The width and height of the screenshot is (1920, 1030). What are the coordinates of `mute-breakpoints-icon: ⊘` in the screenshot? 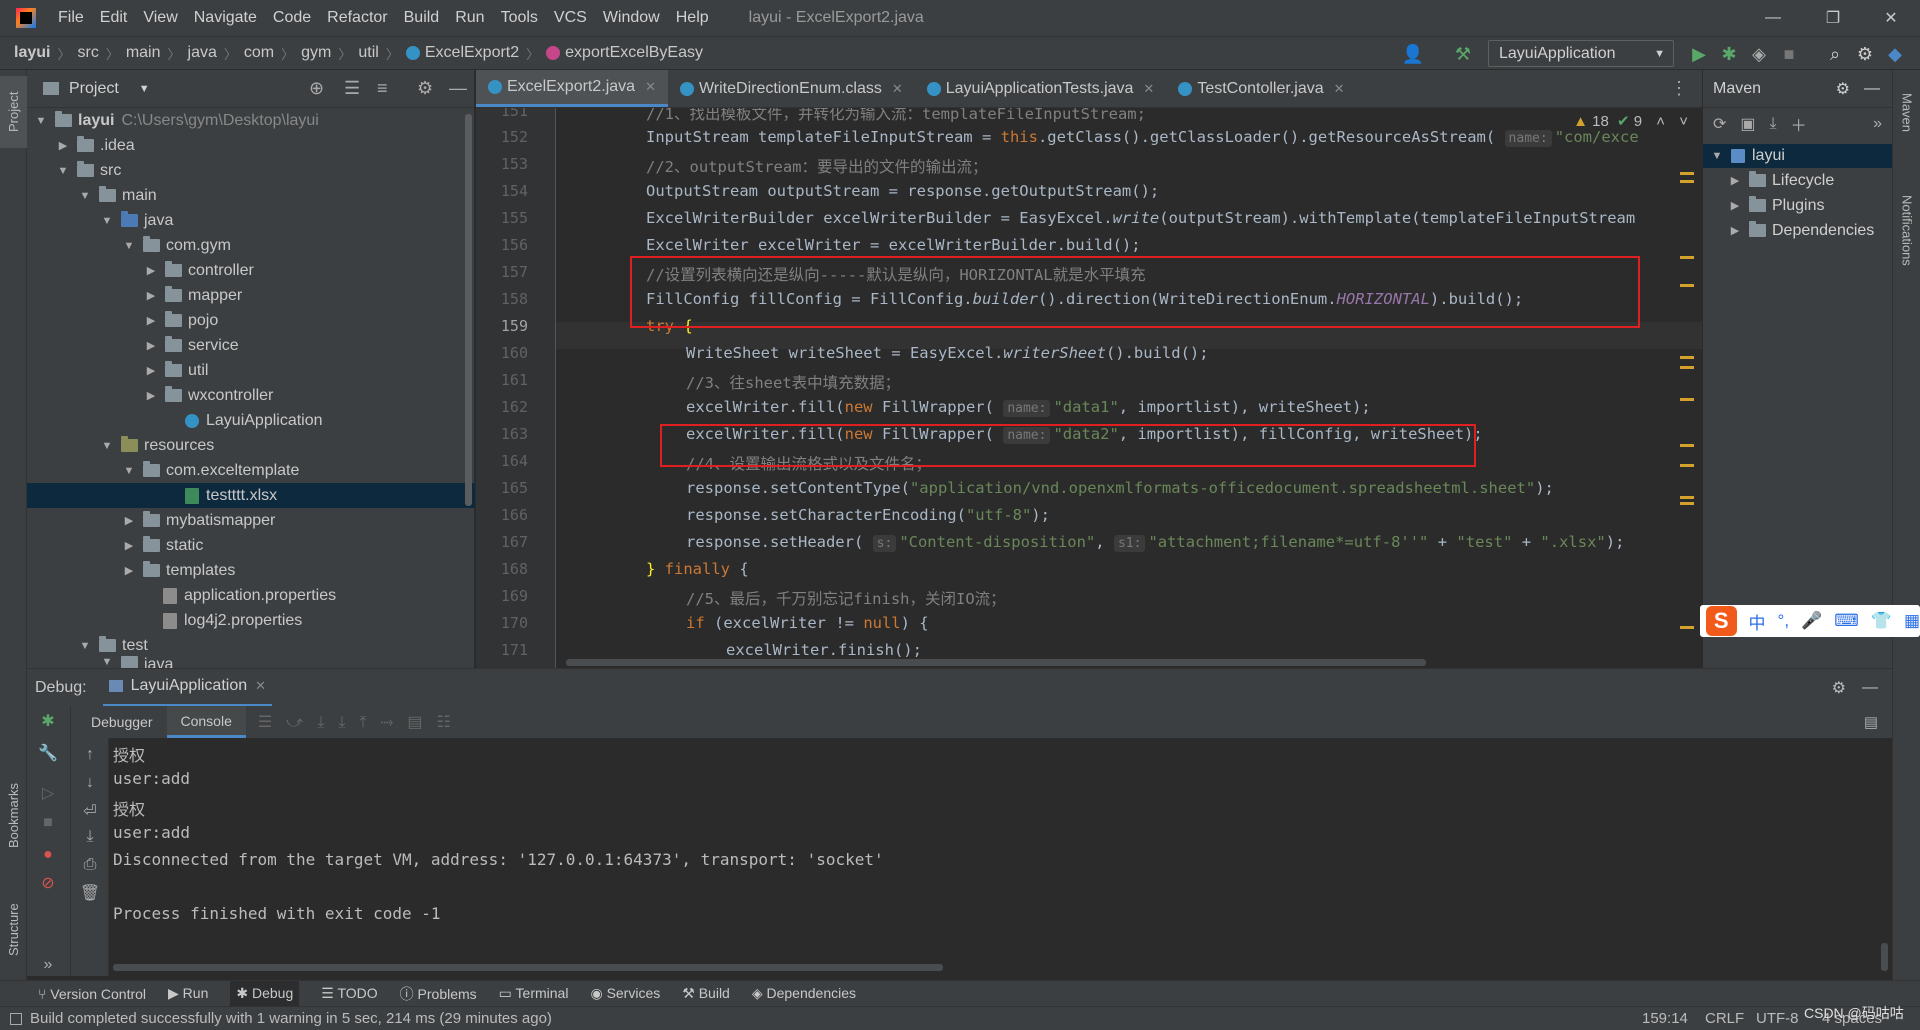 It's located at (48, 883).